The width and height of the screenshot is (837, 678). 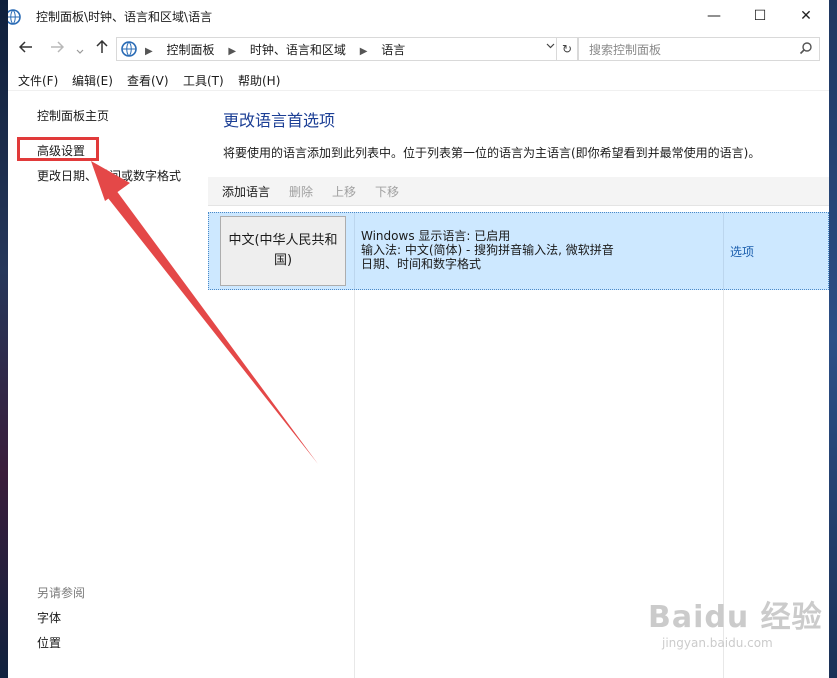 I want to click on baidu-watermark: Baidu 经验 jingyan.baidu.com, so click(x=735, y=621).